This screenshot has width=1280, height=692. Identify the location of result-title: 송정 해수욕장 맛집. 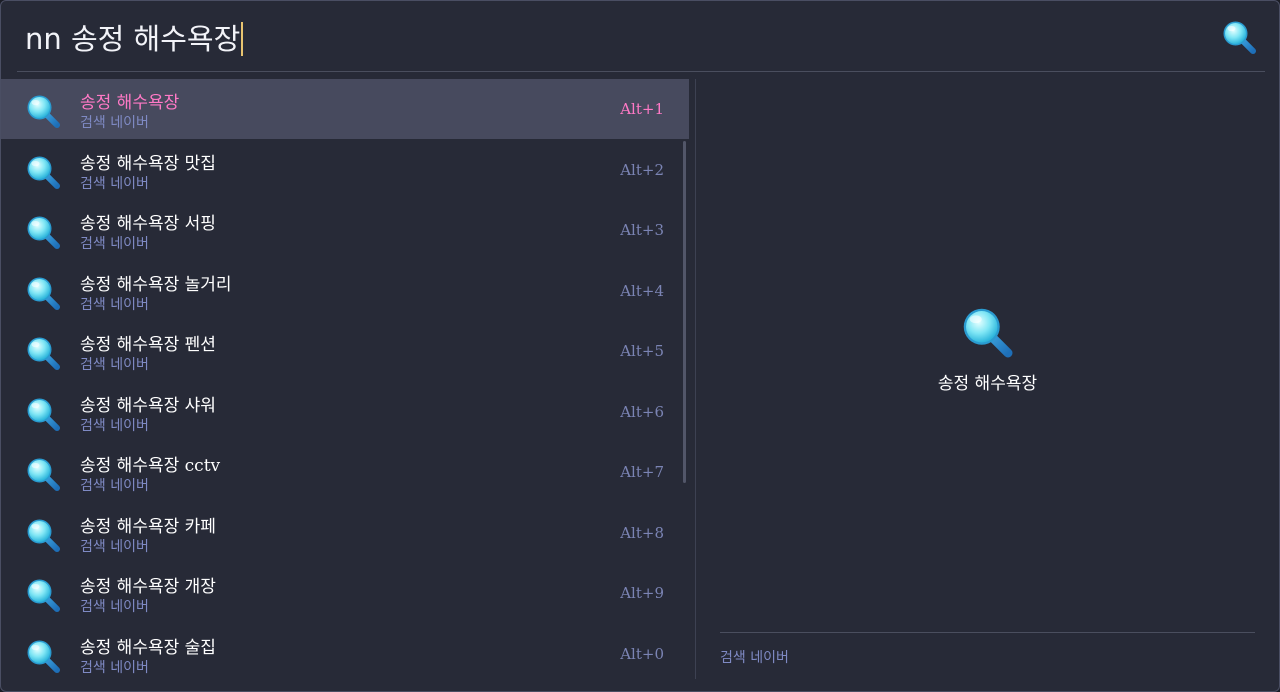
(148, 163).